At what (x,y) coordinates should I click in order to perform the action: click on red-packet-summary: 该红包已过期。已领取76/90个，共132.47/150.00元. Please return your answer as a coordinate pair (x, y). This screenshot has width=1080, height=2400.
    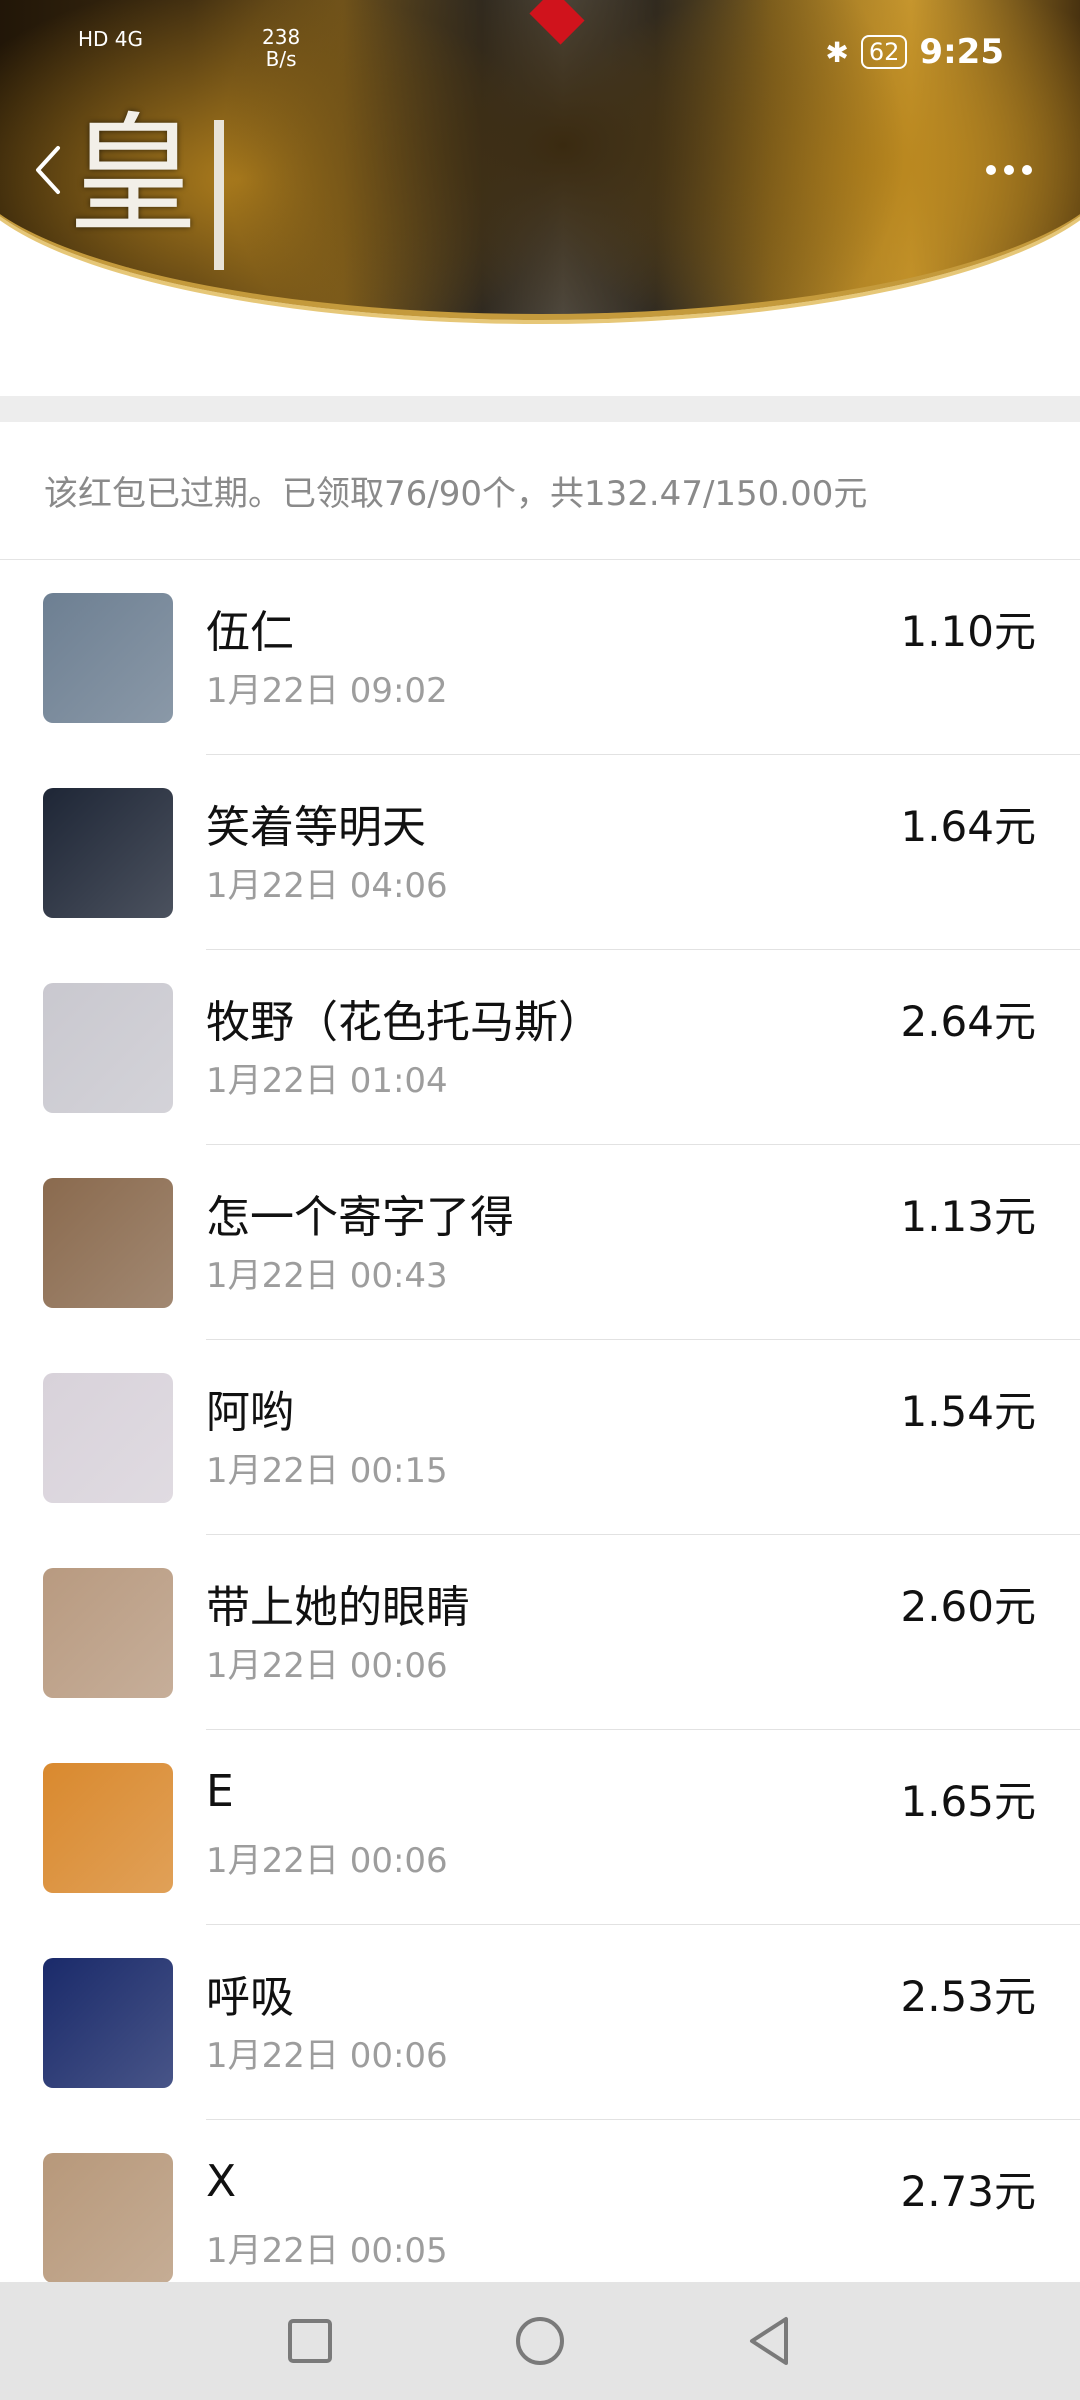
    Looking at the image, I should click on (540, 491).